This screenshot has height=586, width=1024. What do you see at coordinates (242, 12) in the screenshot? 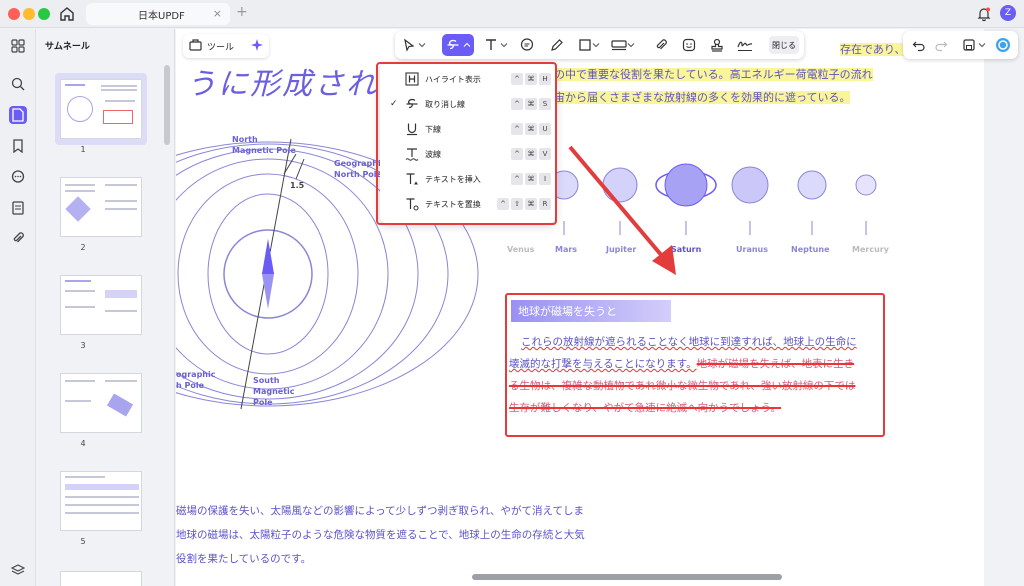
I see `new-tab-button: +` at bounding box center [242, 12].